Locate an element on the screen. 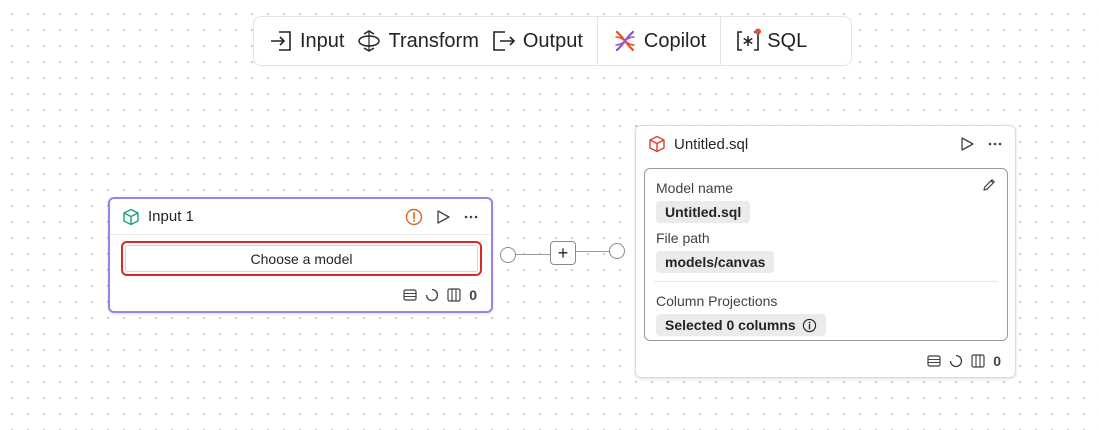 Image resolution: width=1099 pixels, height=430 pixels. input-button-label: Input is located at coordinates (322, 40).